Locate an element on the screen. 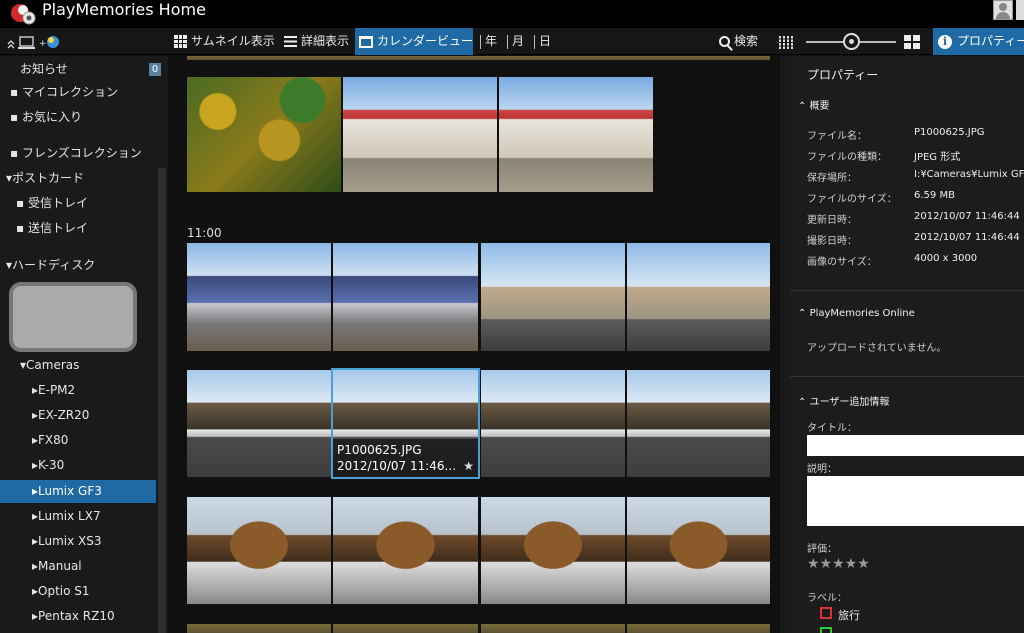  zoom-slider-handle is located at coordinates (851, 41).